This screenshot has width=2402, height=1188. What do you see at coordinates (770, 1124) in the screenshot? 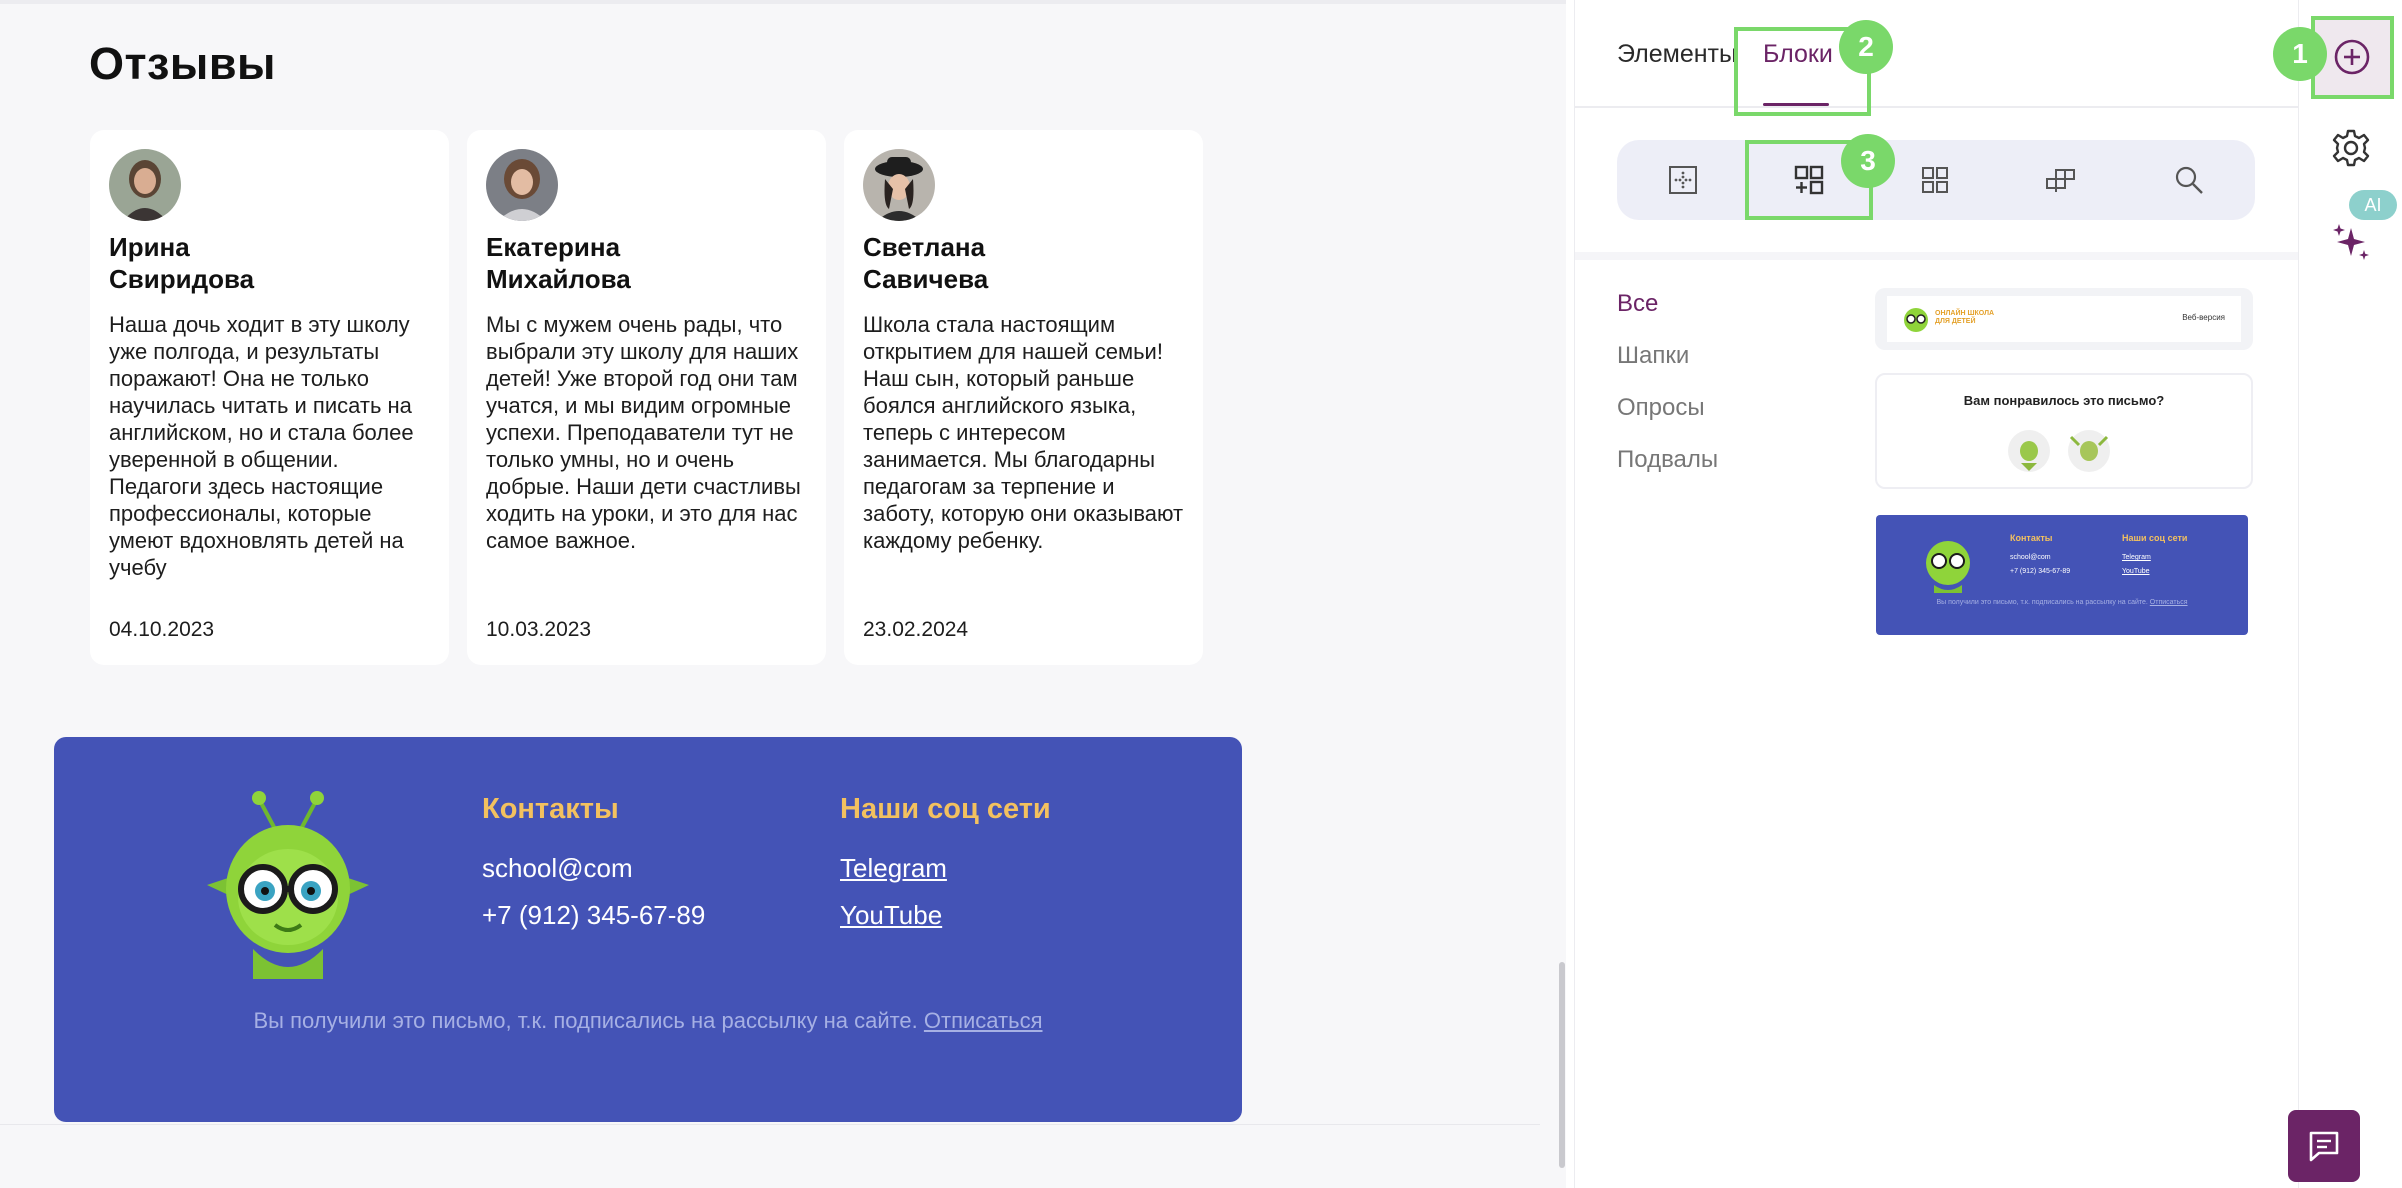
I see `canvas-bottom-divider` at bounding box center [770, 1124].